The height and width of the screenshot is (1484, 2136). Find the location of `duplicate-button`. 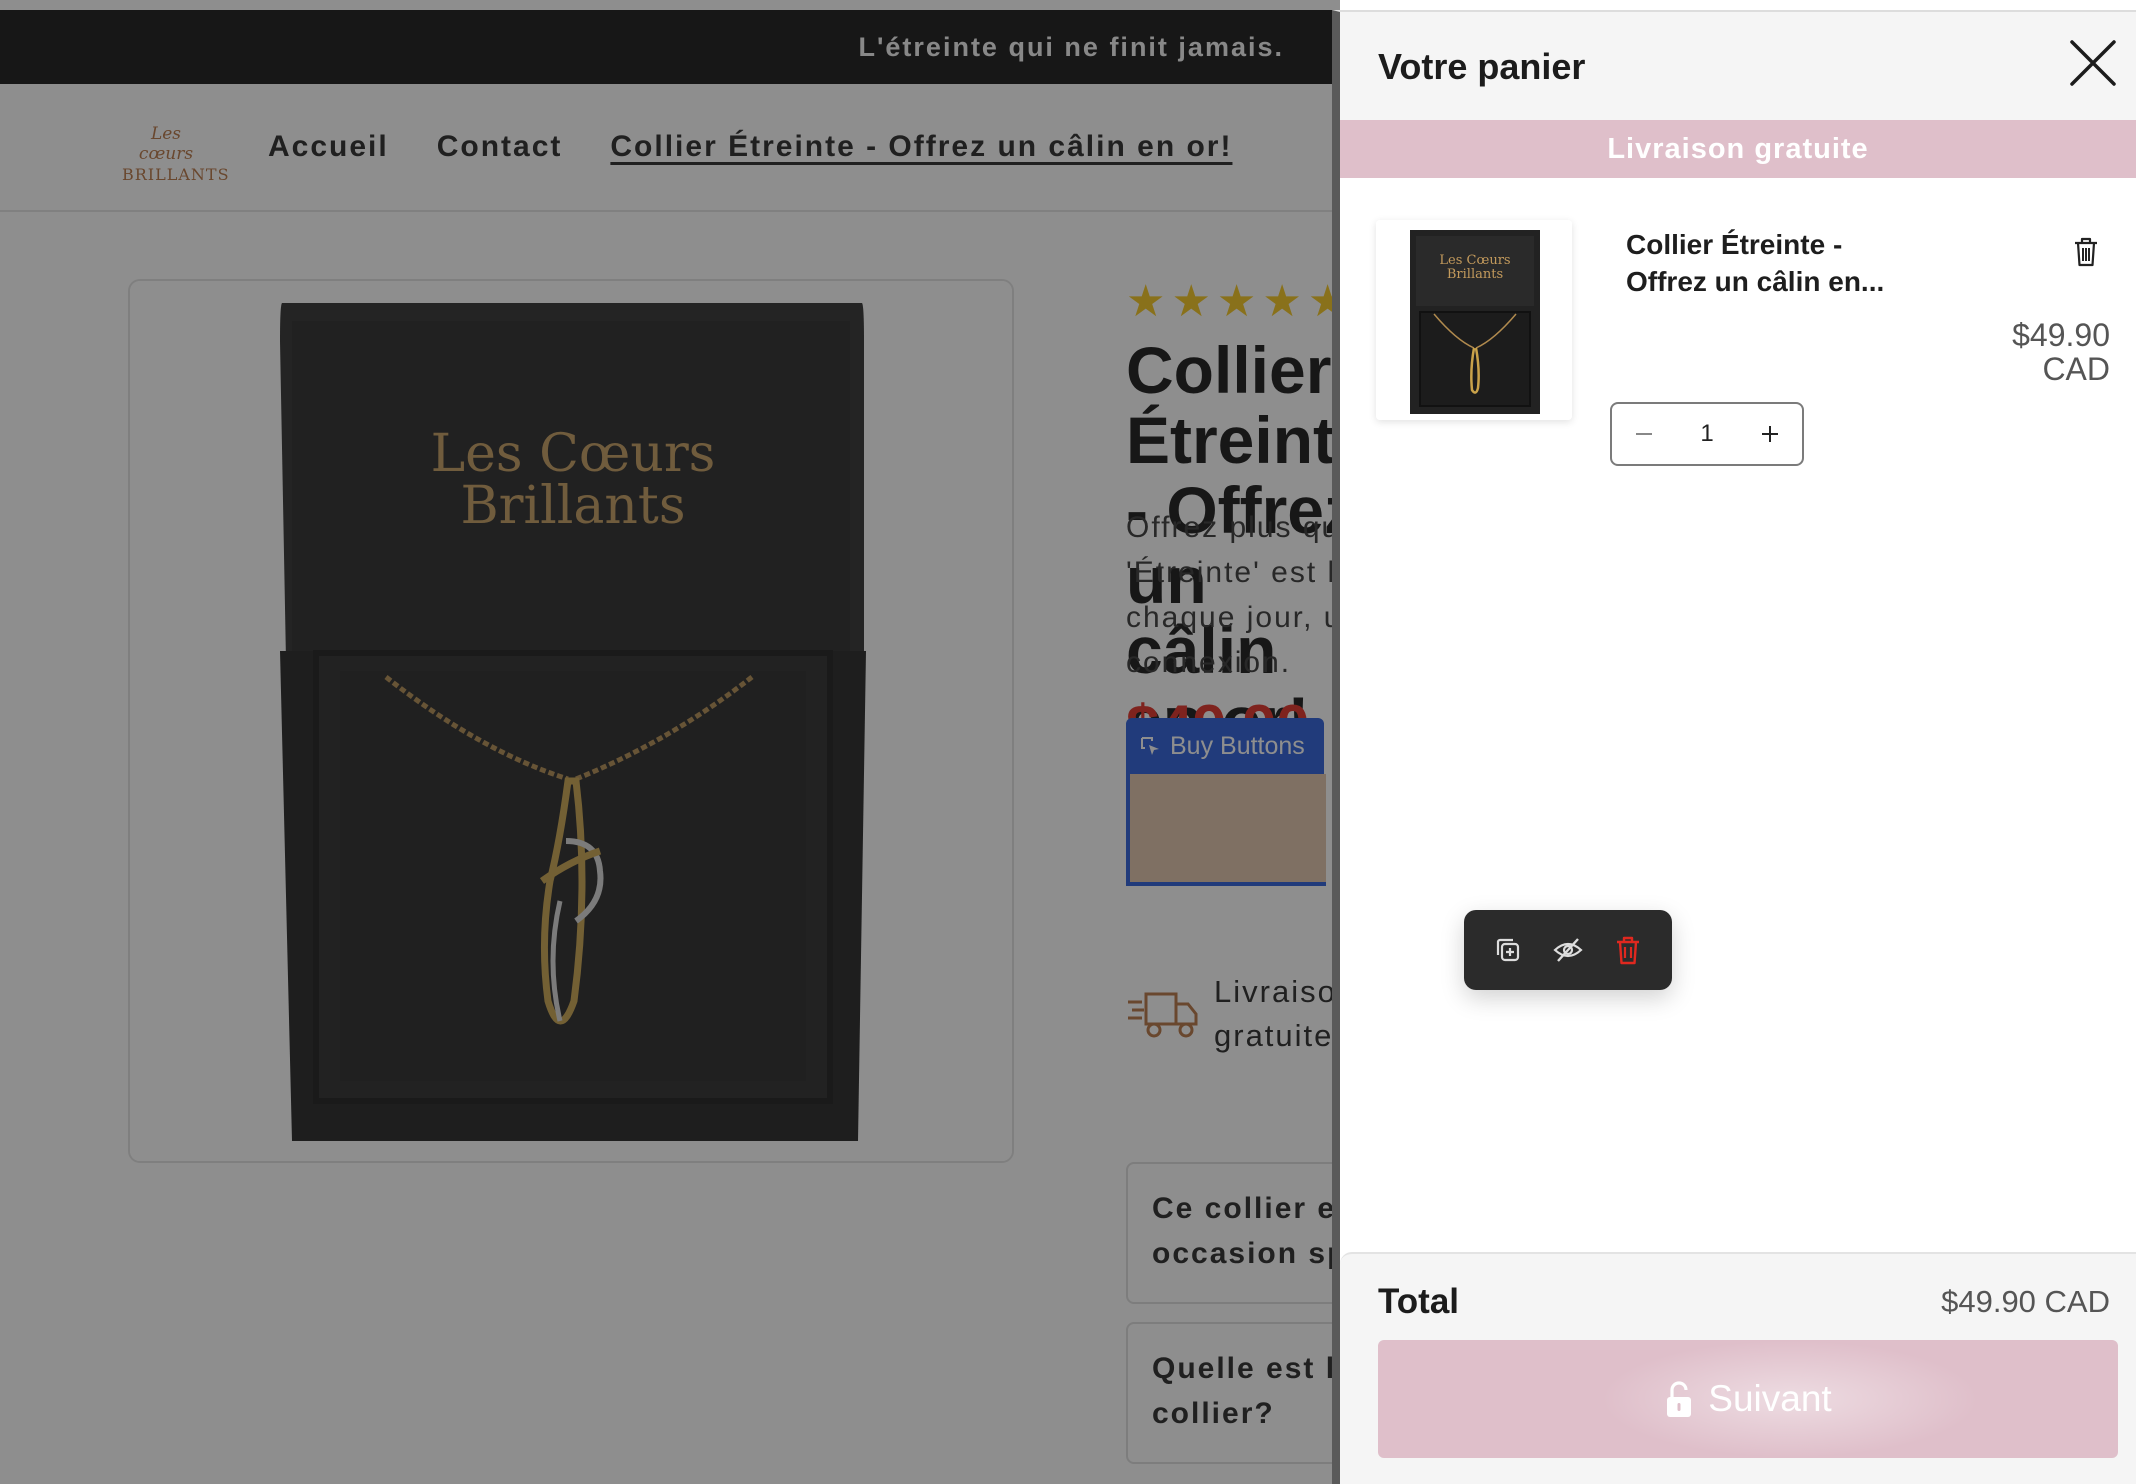

duplicate-button is located at coordinates (1508, 950).